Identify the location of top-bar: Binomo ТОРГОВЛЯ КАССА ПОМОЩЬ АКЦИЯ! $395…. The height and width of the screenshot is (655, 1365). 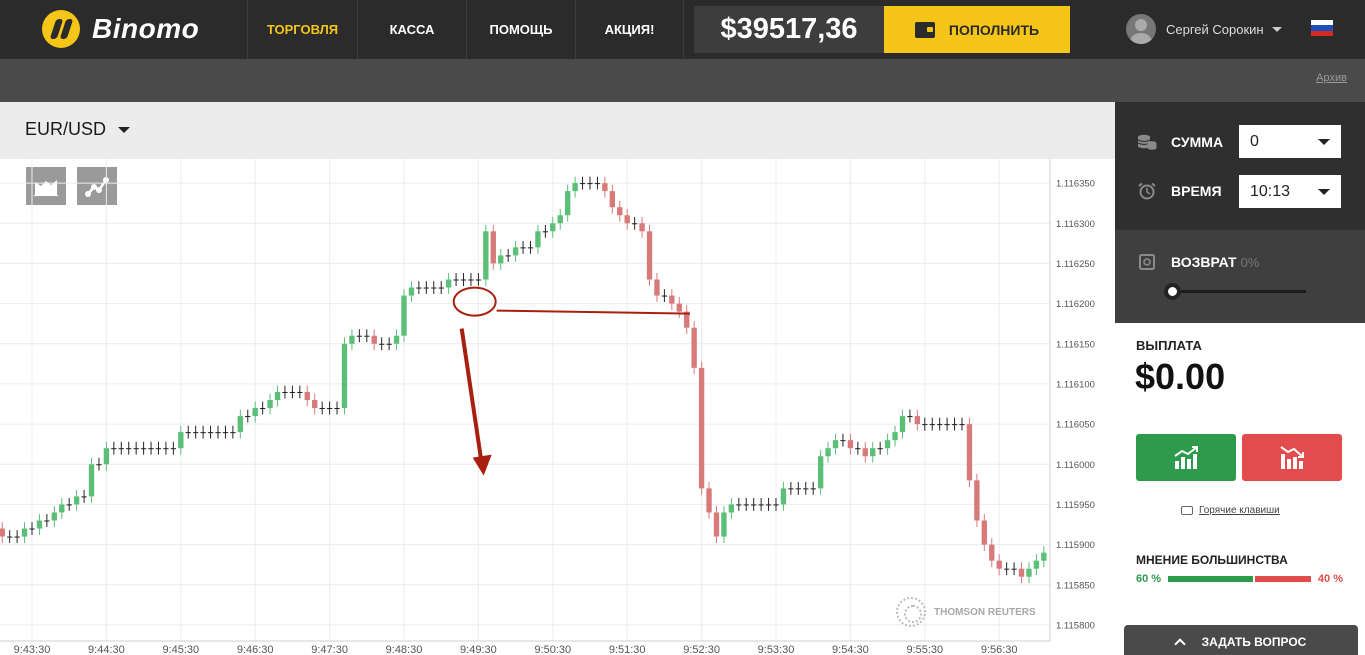
(682, 29).